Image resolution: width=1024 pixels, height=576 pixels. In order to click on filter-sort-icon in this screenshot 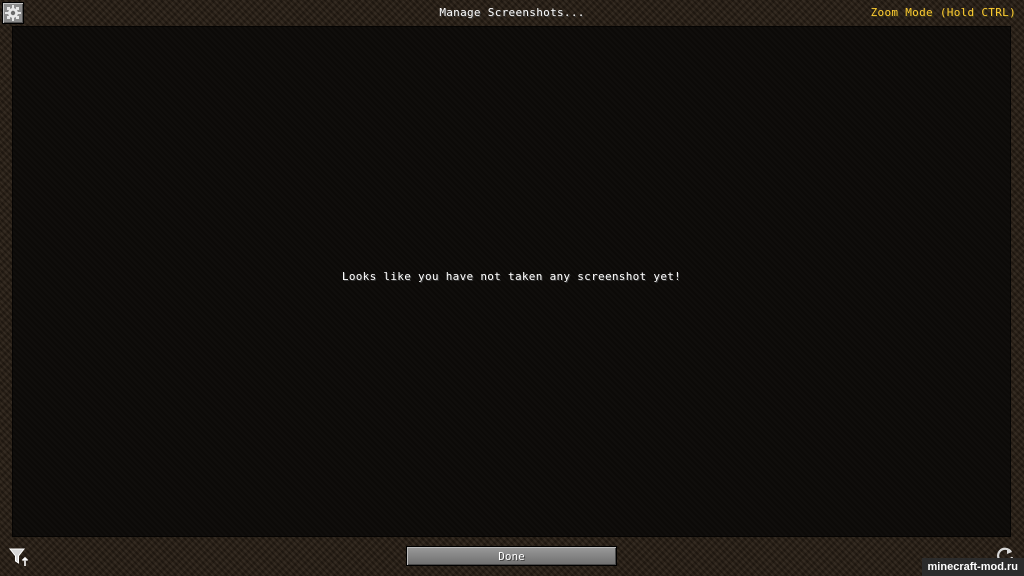, I will do `click(18, 557)`.